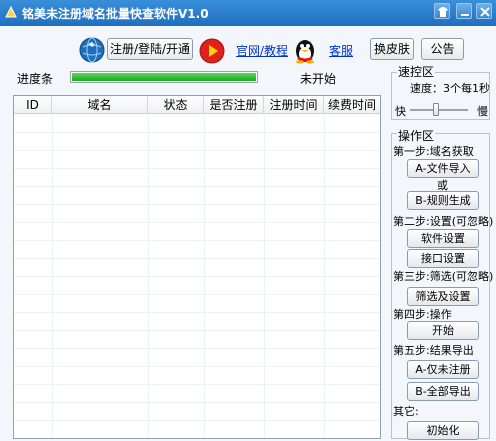 The height and width of the screenshot is (441, 496). I want to click on app-icon, so click(11, 11).